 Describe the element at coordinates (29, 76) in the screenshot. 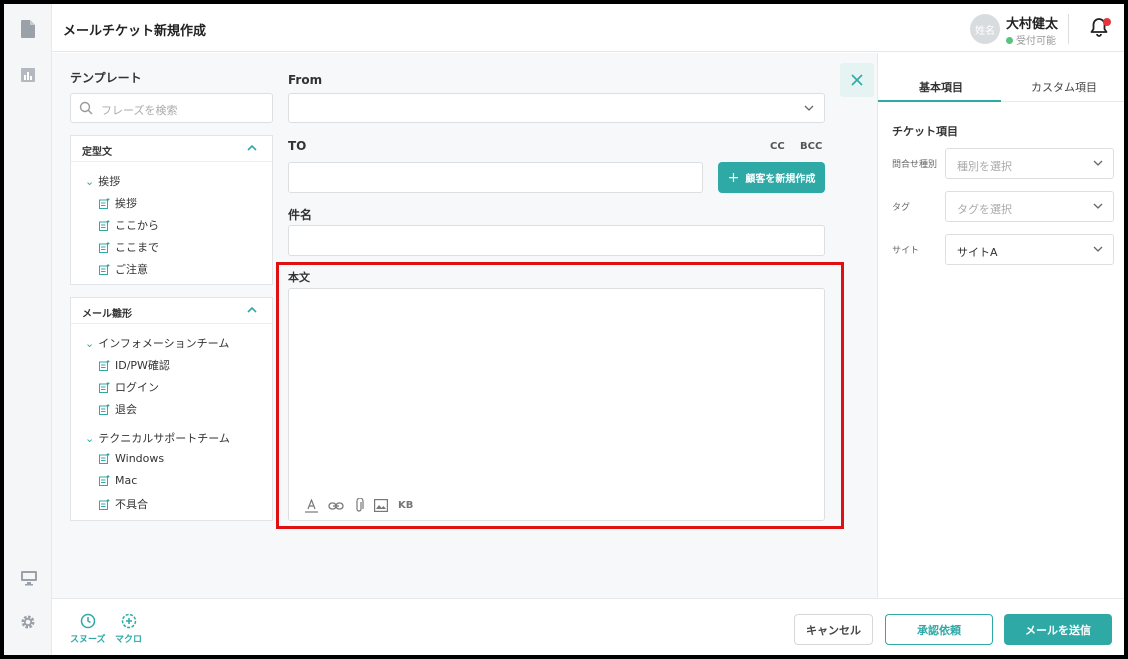

I see `report-icon` at that location.